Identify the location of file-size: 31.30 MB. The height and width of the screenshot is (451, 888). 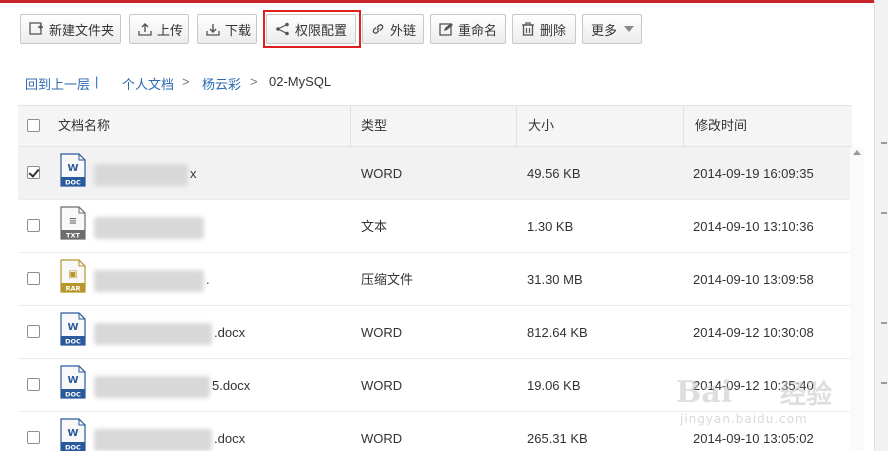
(555, 279).